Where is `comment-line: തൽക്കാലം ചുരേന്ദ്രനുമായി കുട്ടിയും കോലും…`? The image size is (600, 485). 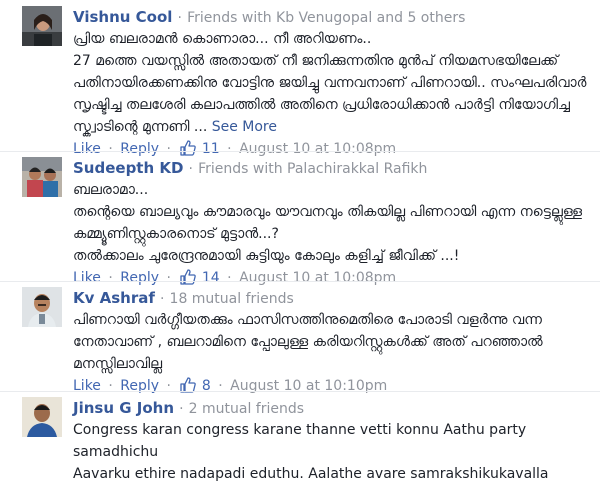
comment-line: തൽക്കാലം ചുരേന്ദ്രനുമായി കുട്ടിയും കോലും… is located at coordinates (266, 256).